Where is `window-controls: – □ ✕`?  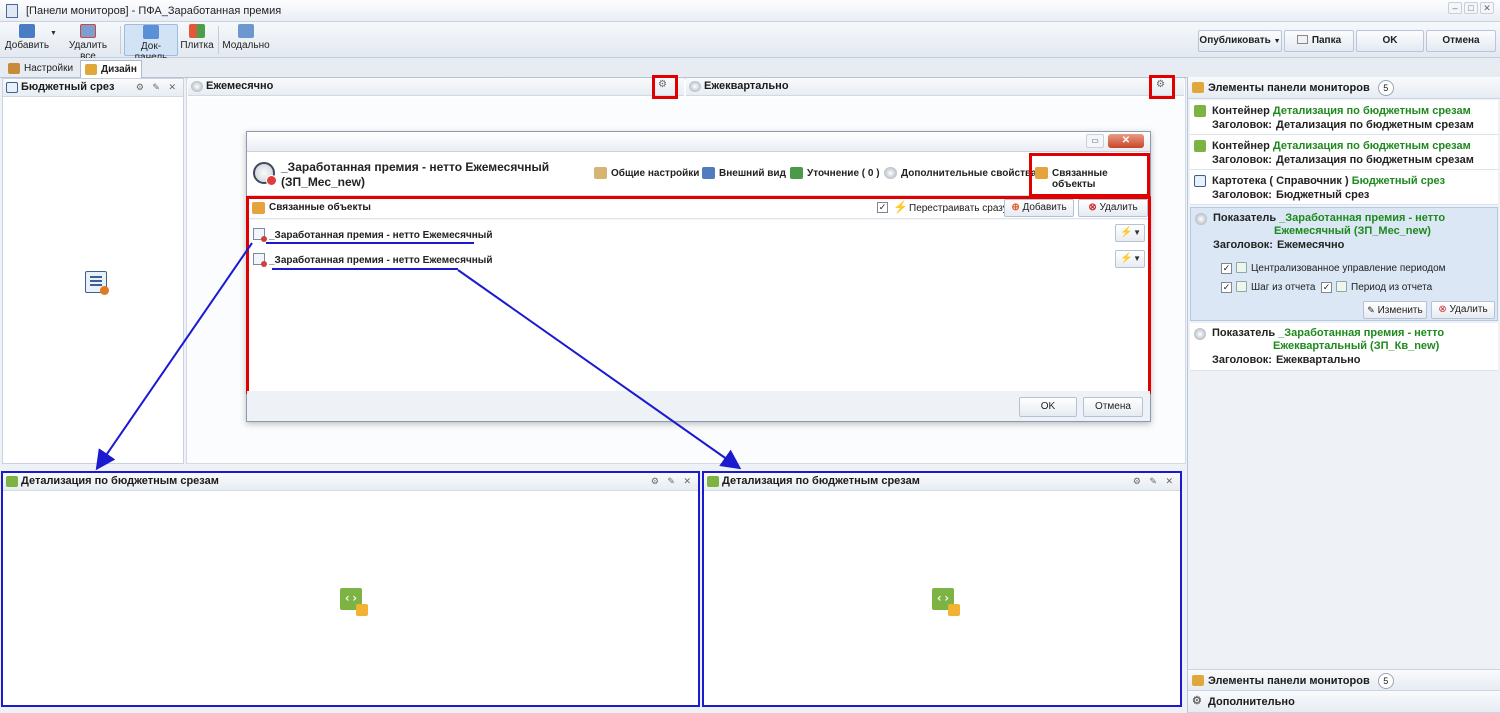 window-controls: – □ ✕ is located at coordinates (1471, 8).